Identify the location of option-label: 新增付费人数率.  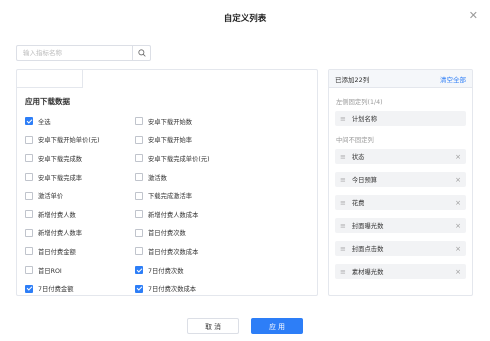
(60, 234).